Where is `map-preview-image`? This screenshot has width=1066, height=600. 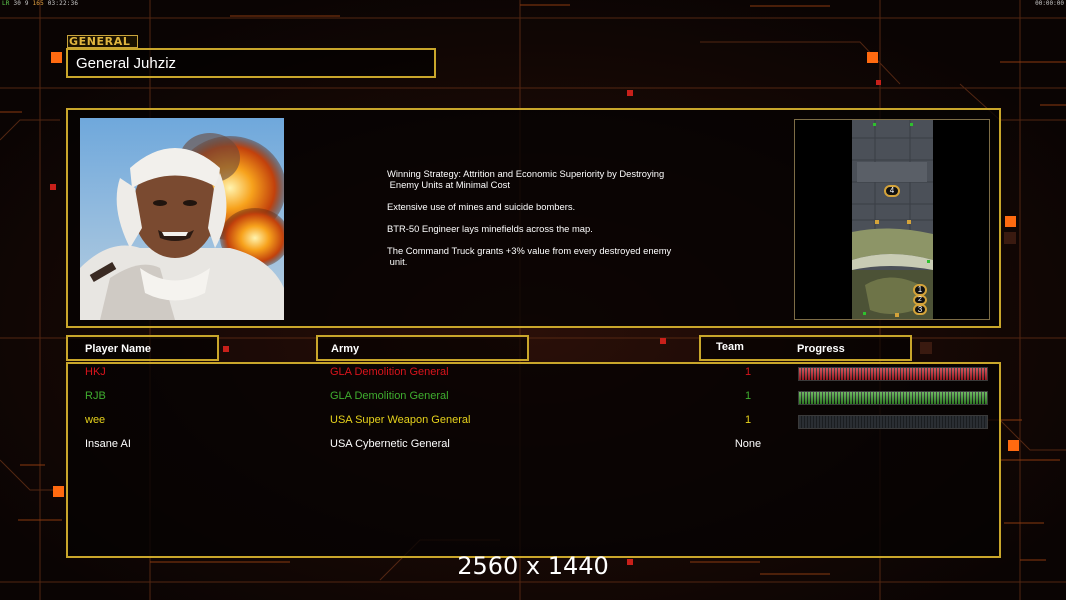
map-preview-image is located at coordinates (892, 219).